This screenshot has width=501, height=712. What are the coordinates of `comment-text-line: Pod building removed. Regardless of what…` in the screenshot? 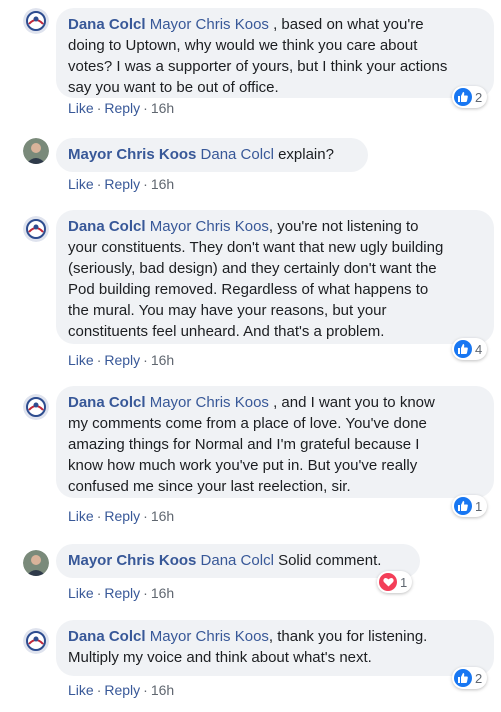 It's located at (248, 289).